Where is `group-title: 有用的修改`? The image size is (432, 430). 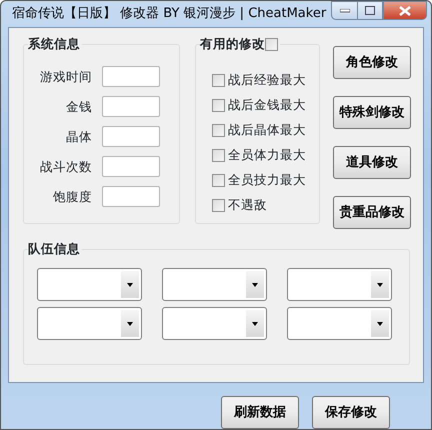 group-title: 有用的修改 is located at coordinates (232, 44).